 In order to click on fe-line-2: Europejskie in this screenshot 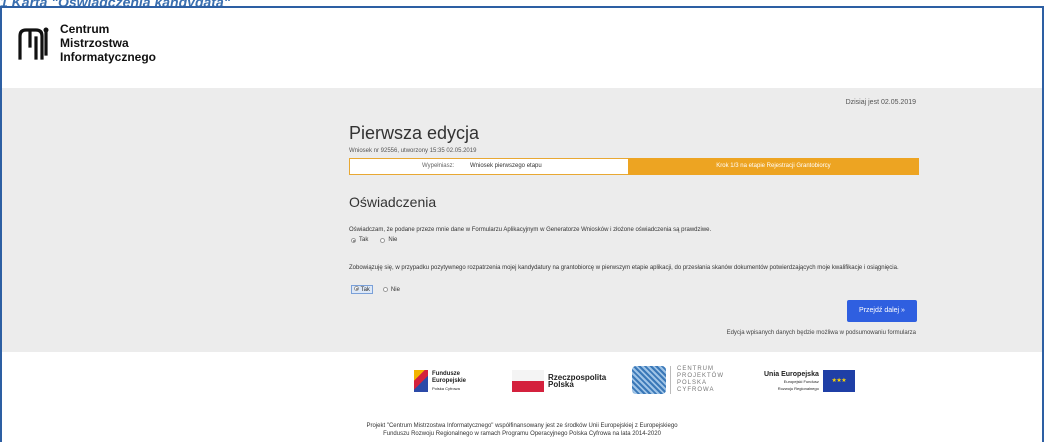, I will do `click(449, 380)`.